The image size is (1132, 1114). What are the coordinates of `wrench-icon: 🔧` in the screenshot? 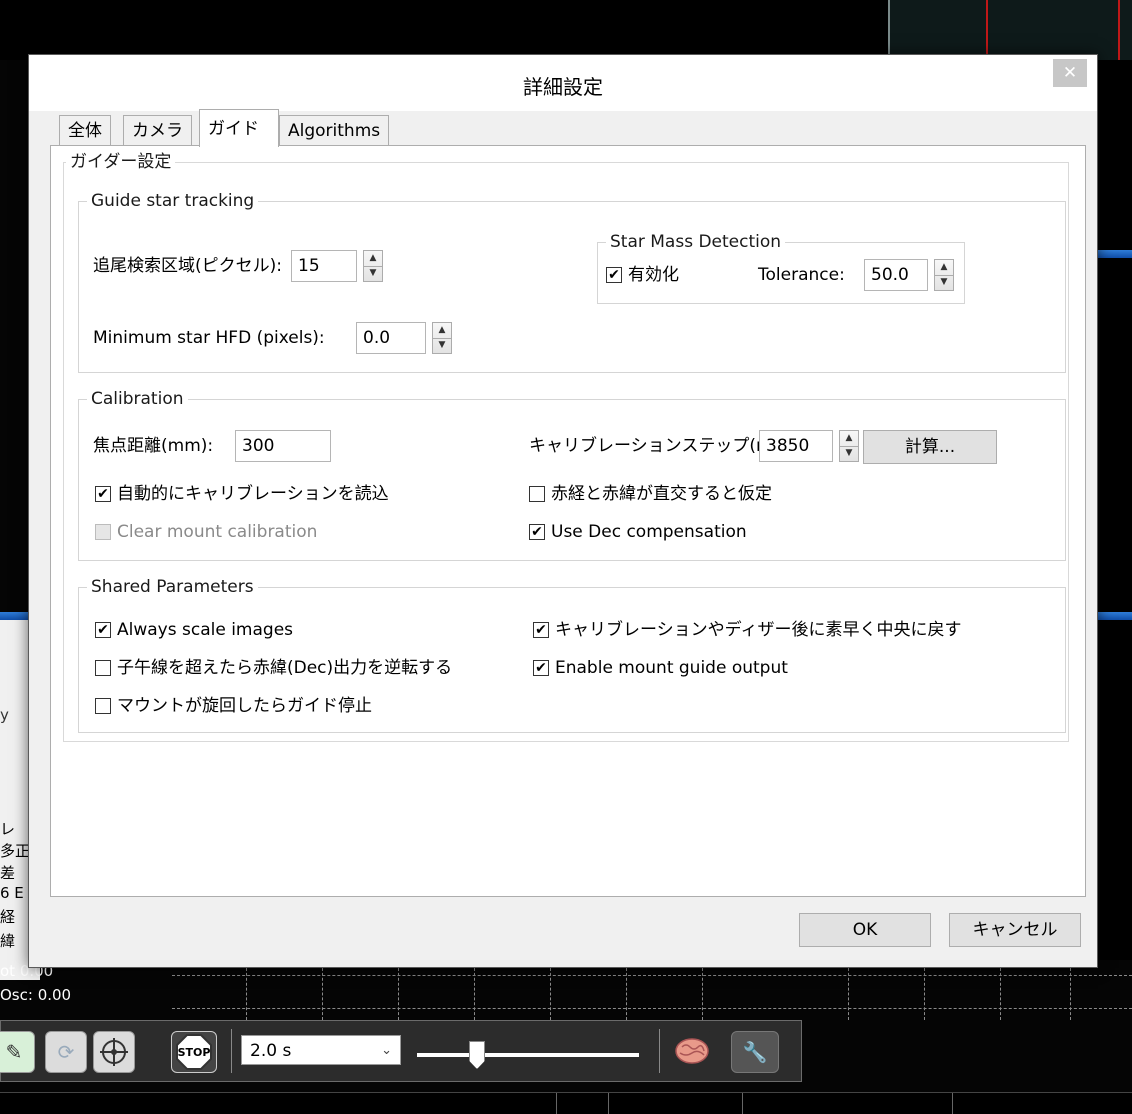 It's located at (755, 1052).